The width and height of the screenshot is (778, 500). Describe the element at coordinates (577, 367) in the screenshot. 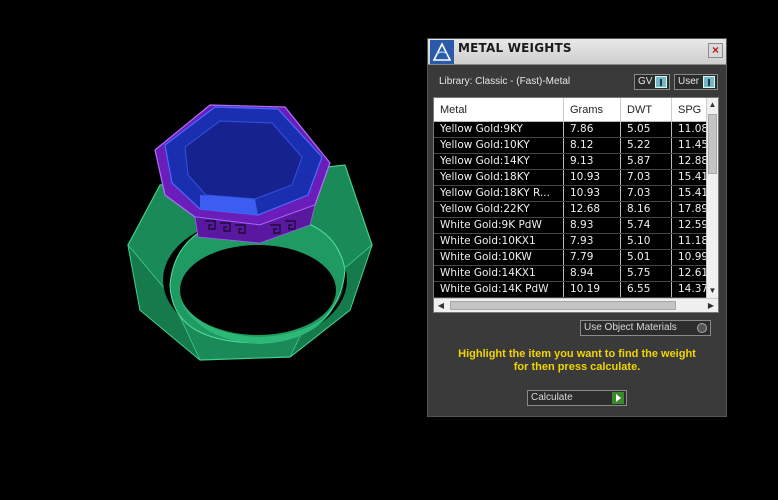

I see `instructions-line-2: for then press calculate.` at that location.